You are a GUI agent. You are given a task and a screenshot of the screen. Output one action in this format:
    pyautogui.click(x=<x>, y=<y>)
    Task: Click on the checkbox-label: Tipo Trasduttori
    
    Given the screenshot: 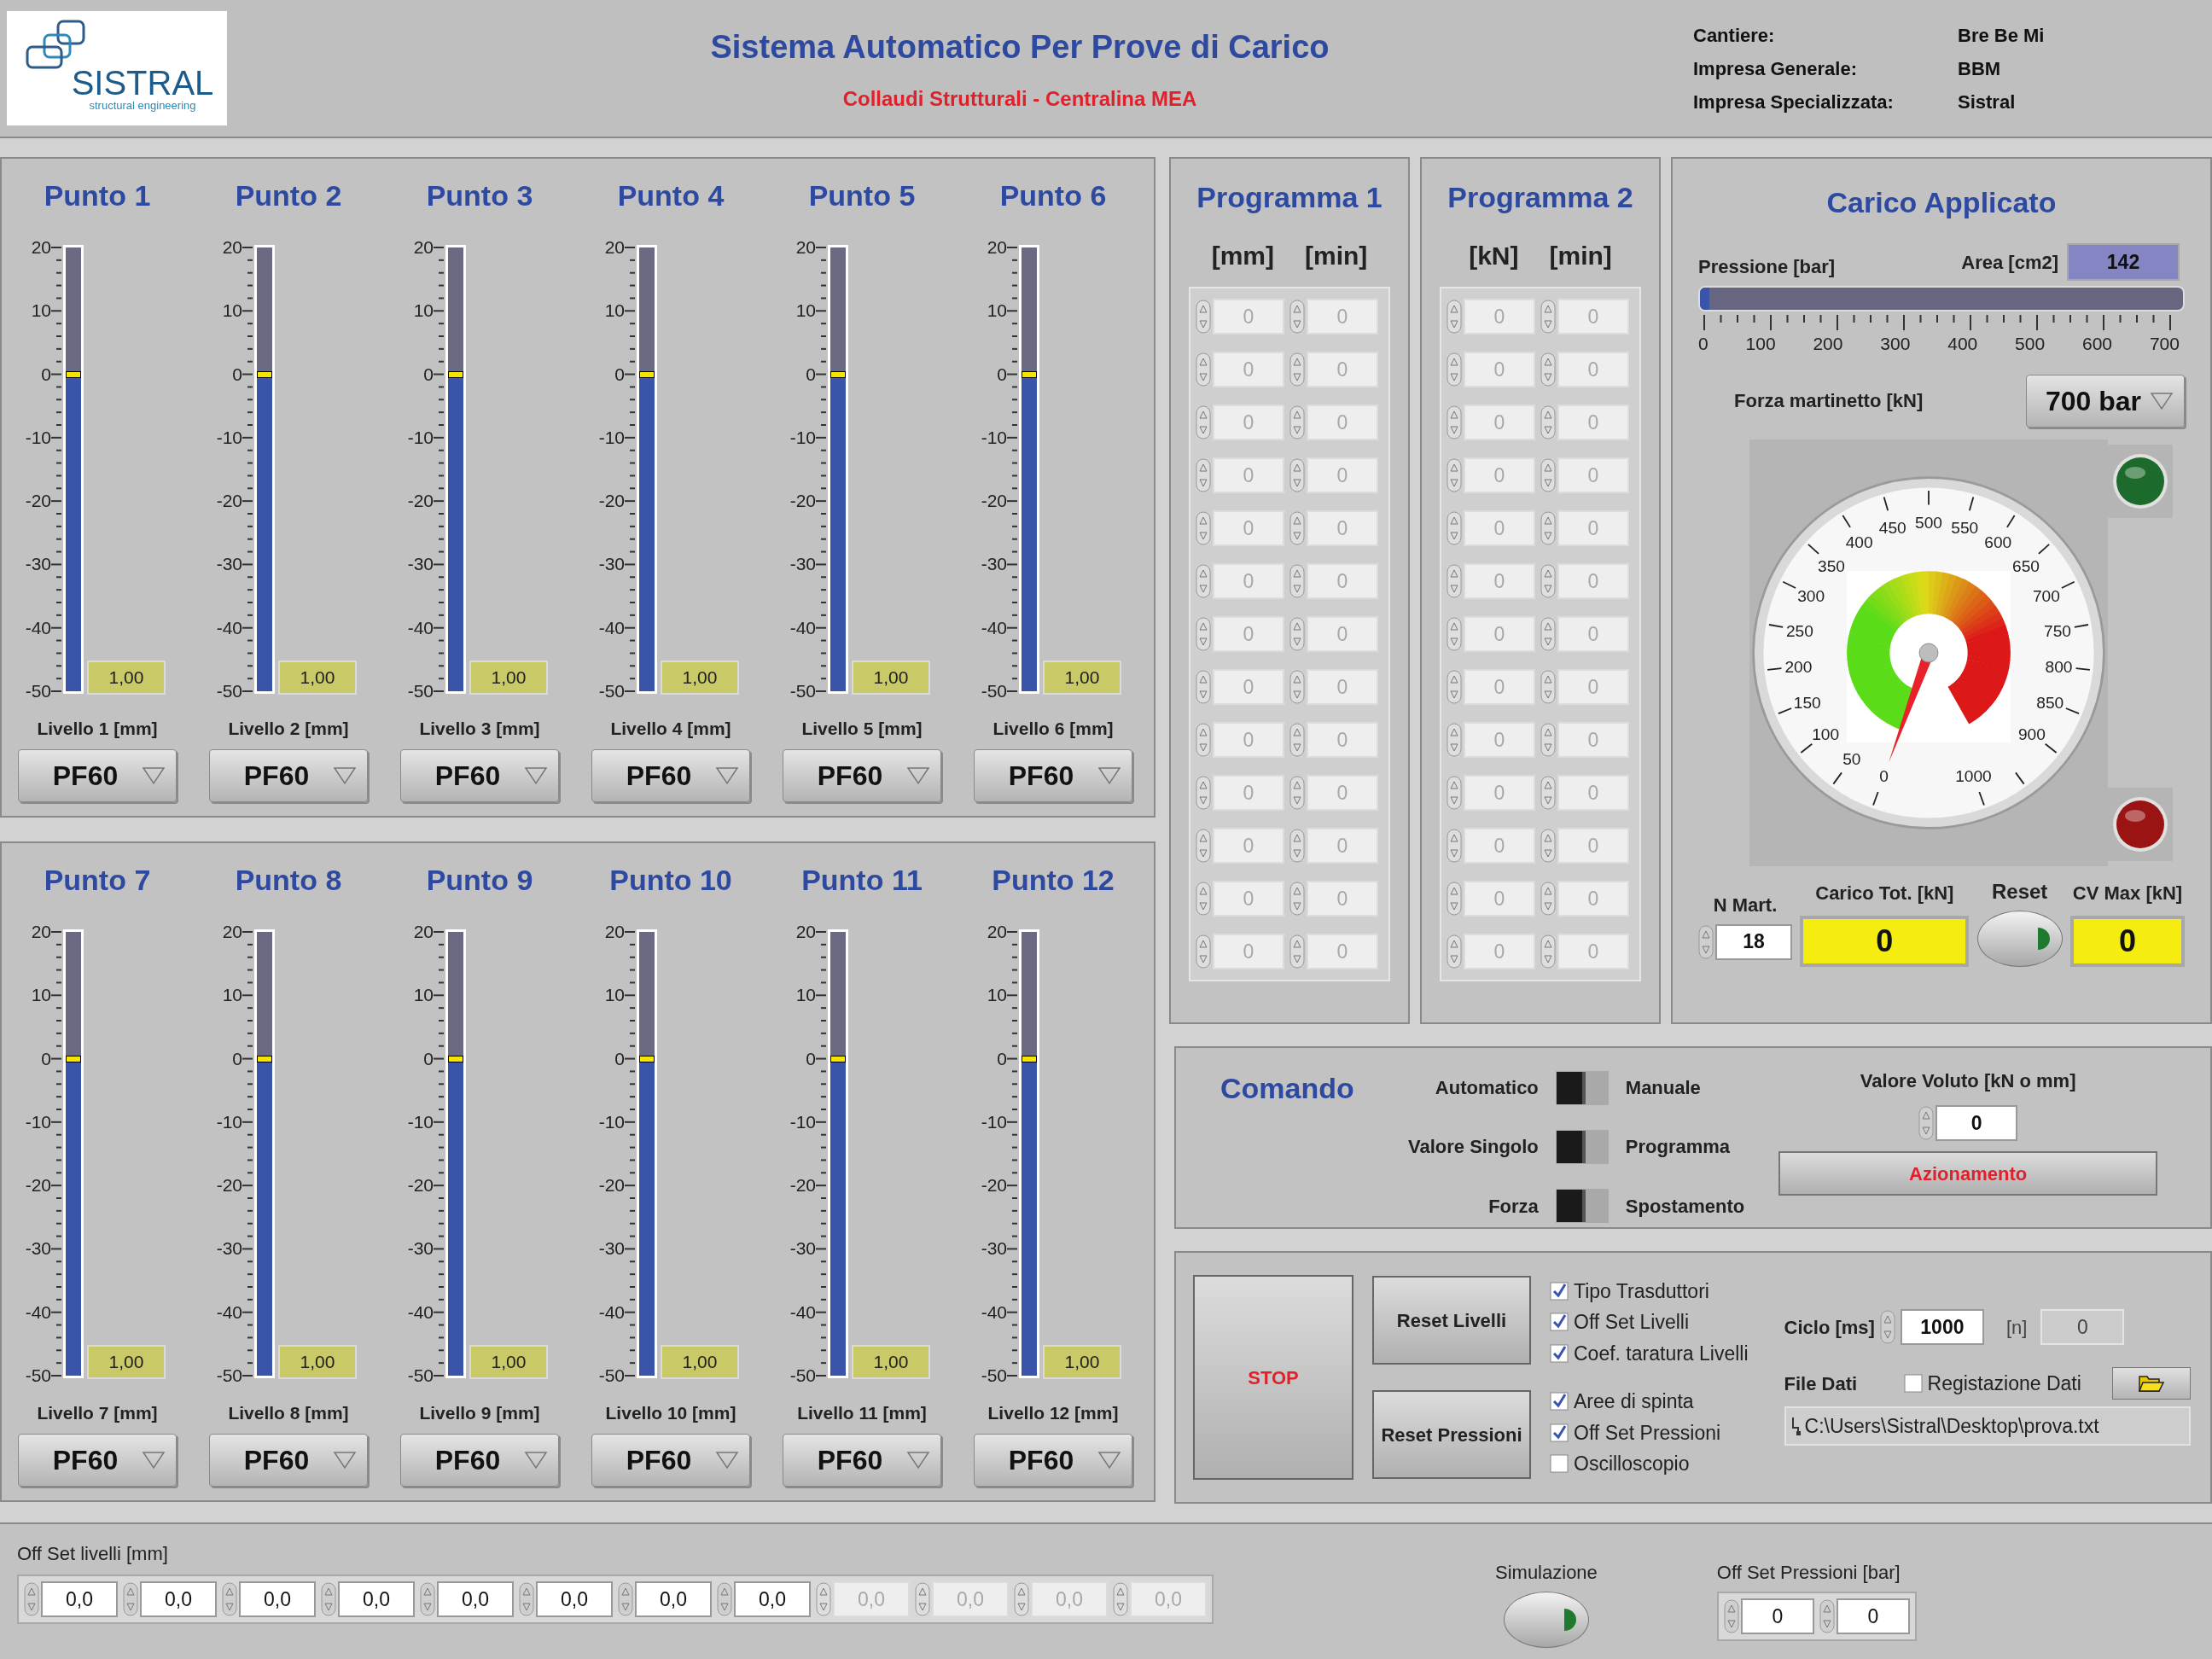 What is the action you would take?
    pyautogui.click(x=1641, y=1291)
    